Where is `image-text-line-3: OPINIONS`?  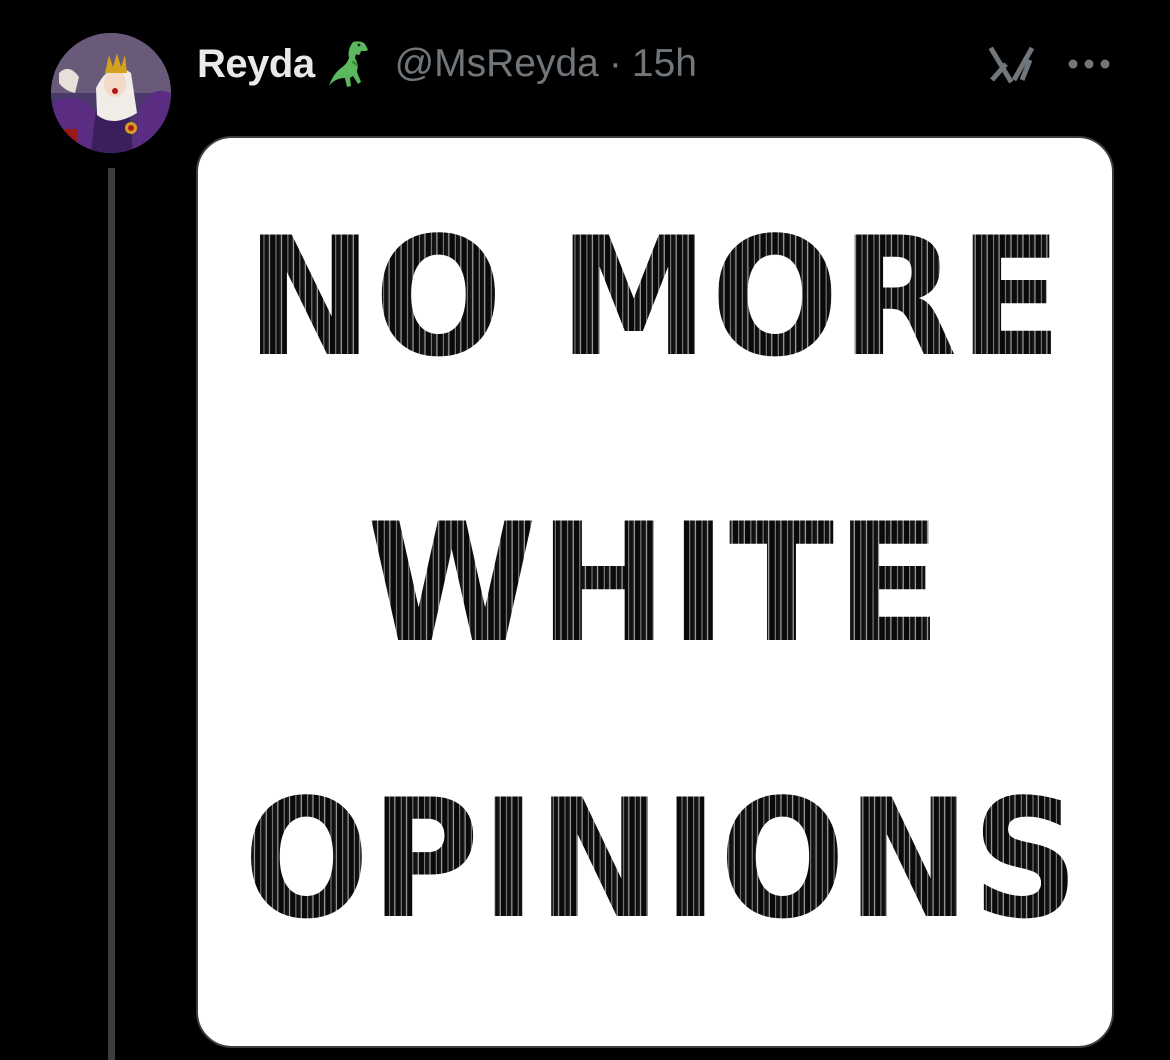
image-text-line-3: OPINIONS is located at coordinates (662, 859).